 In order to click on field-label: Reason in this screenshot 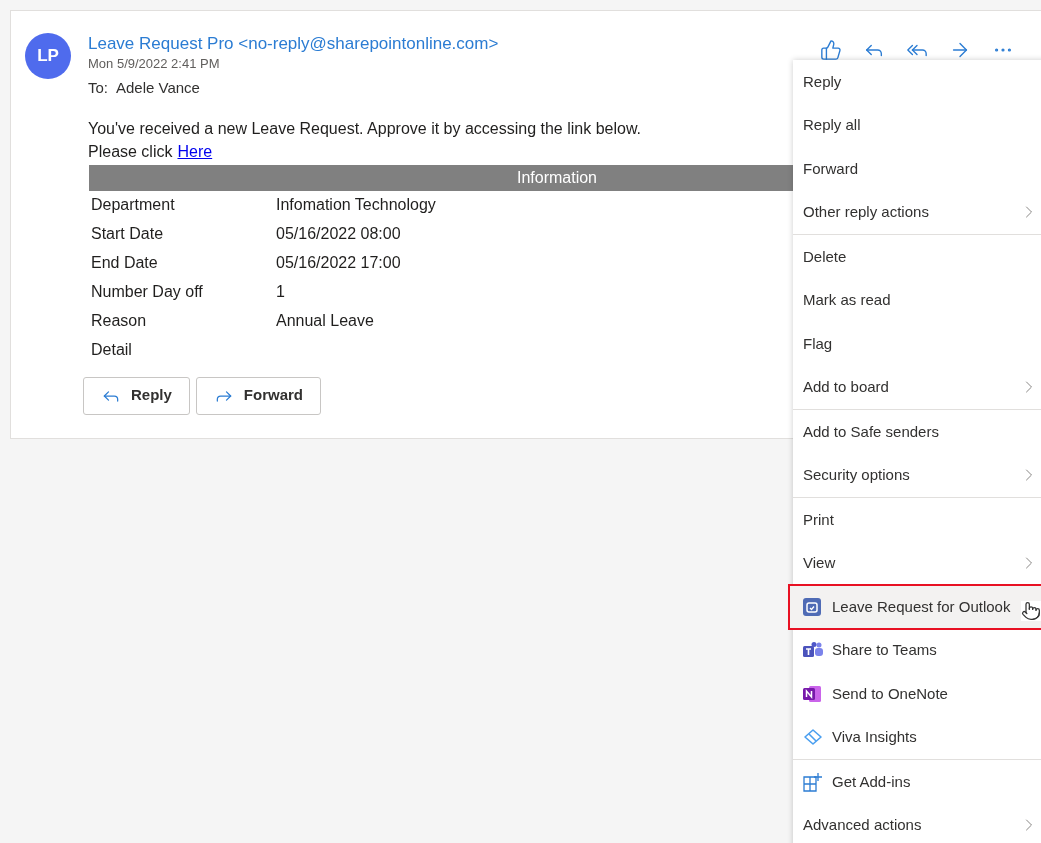, I will do `click(119, 321)`.